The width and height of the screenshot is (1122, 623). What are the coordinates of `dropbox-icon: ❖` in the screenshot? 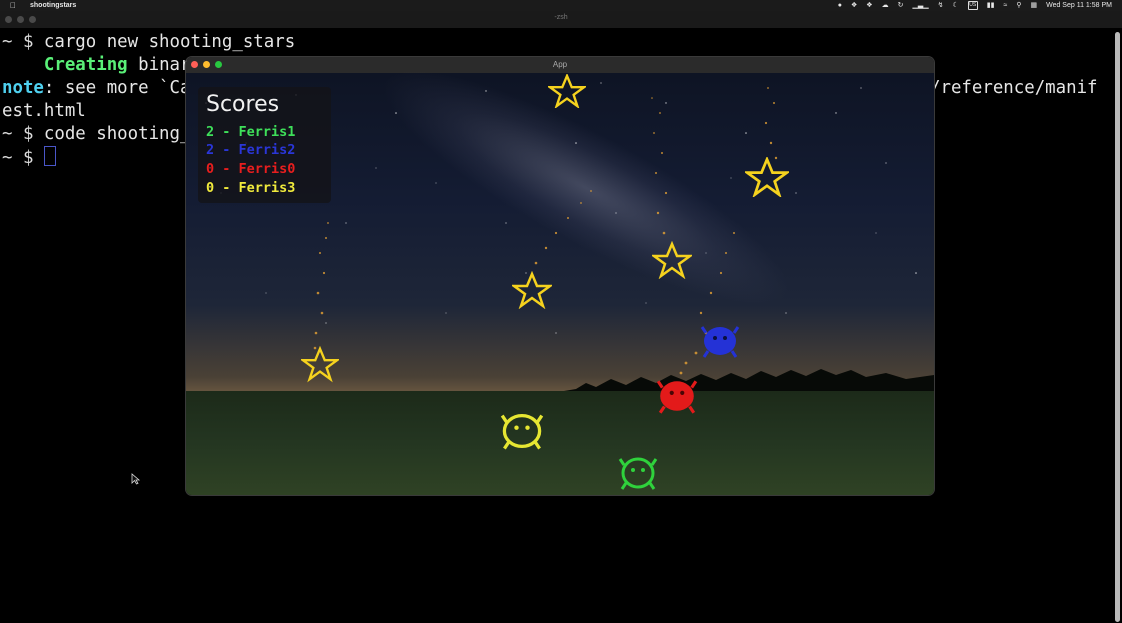 It's located at (869, 5).